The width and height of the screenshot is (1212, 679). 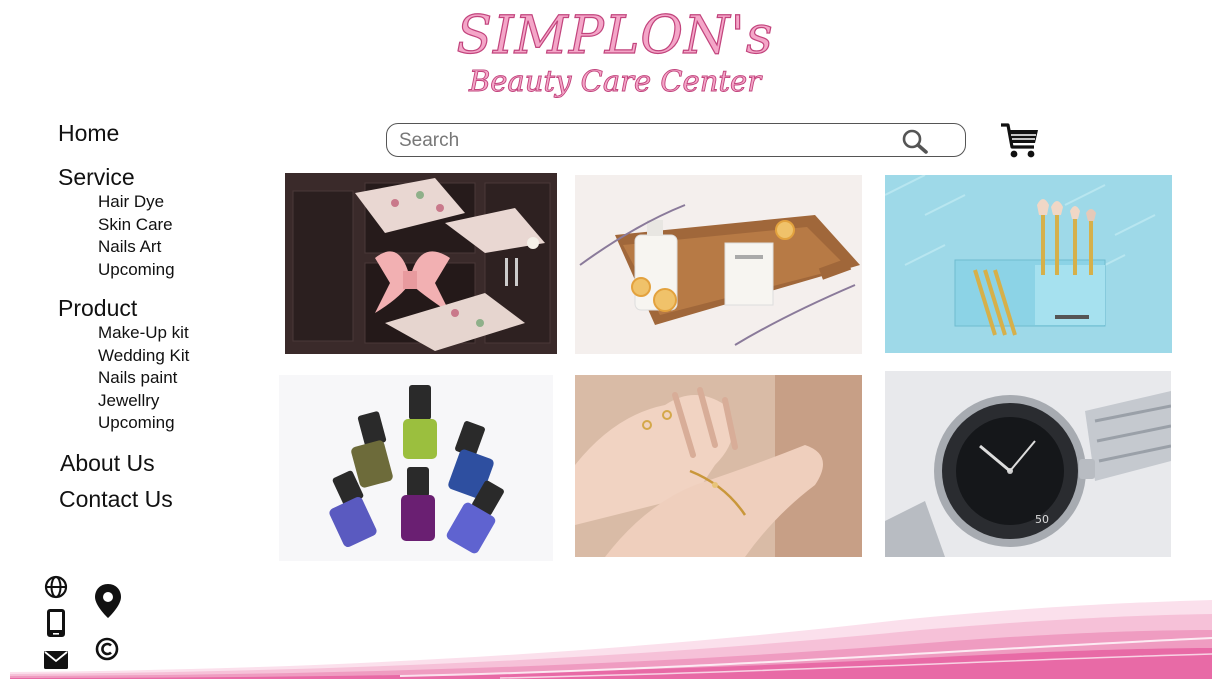 I want to click on search-bar, so click(x=676, y=140).